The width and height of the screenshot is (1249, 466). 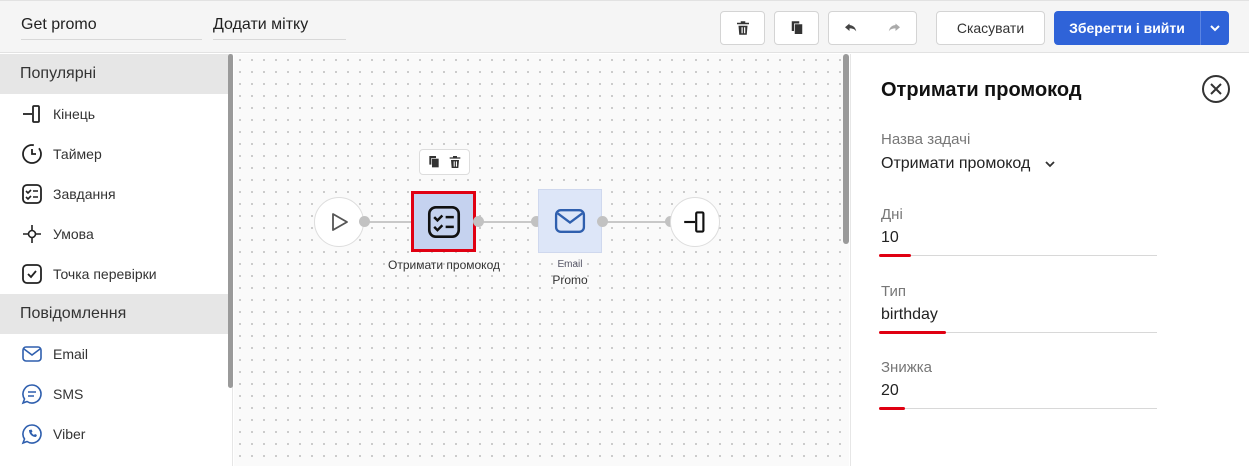 I want to click on email-node, so click(x=570, y=221).